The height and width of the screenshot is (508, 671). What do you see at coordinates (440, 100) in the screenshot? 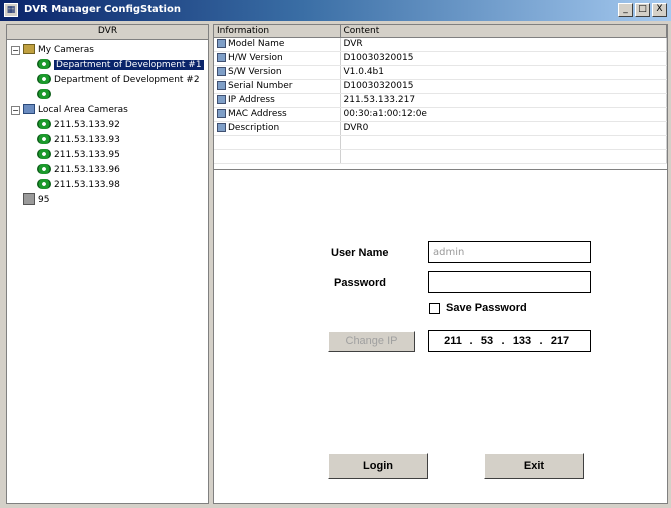
I see `table-row: IP Address 211.53.133.217` at bounding box center [440, 100].